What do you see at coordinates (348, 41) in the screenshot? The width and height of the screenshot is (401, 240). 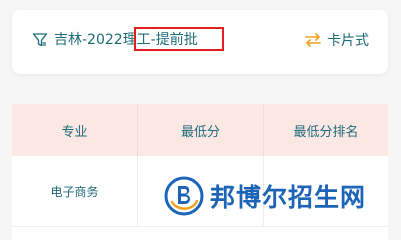 I see `card-view-label: 卡片式` at bounding box center [348, 41].